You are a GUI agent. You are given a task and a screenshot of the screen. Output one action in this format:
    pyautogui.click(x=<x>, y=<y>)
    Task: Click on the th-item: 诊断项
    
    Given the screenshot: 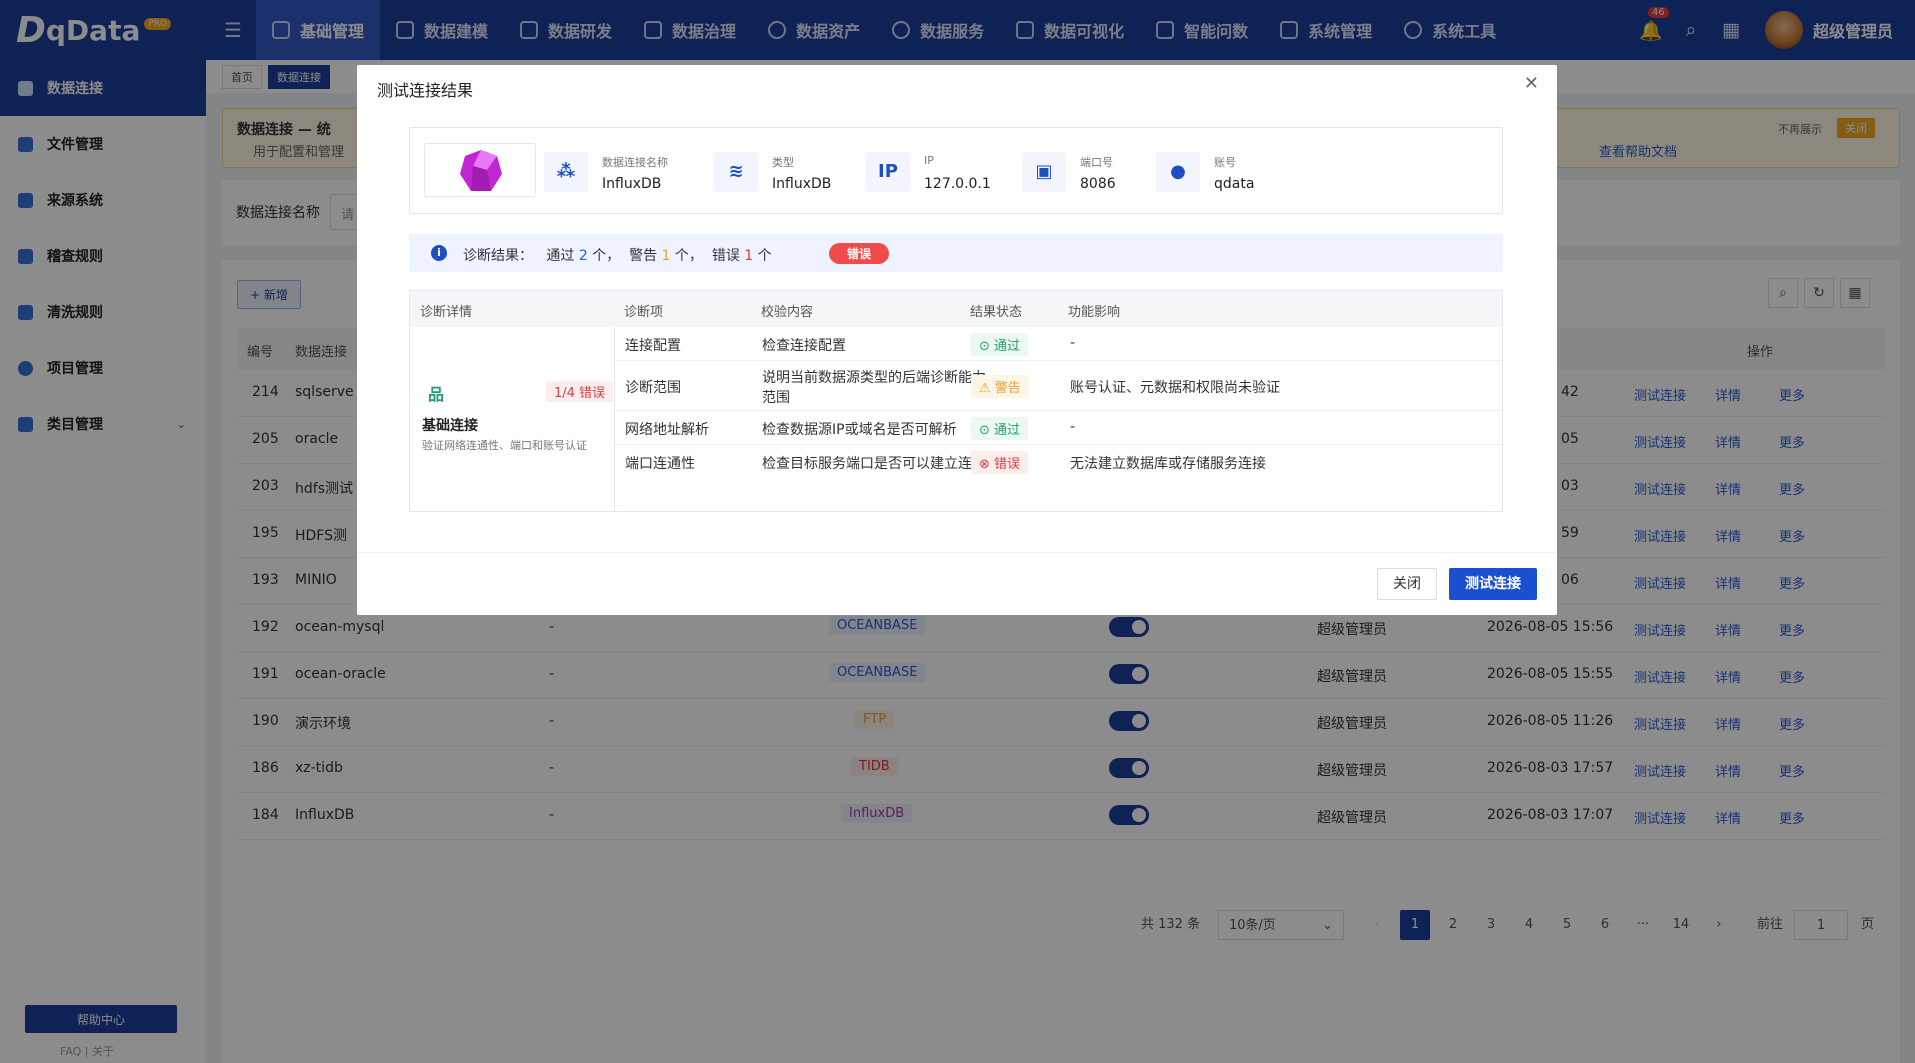 What is the action you would take?
    pyautogui.click(x=644, y=312)
    